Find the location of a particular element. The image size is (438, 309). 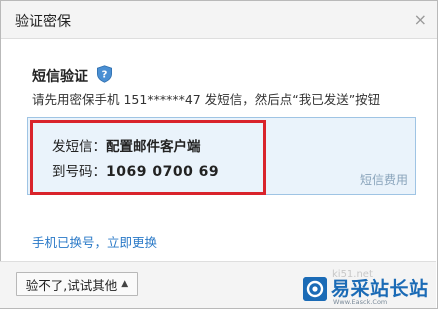

sms-fee-hint: 短信费用 is located at coordinates (383, 180).